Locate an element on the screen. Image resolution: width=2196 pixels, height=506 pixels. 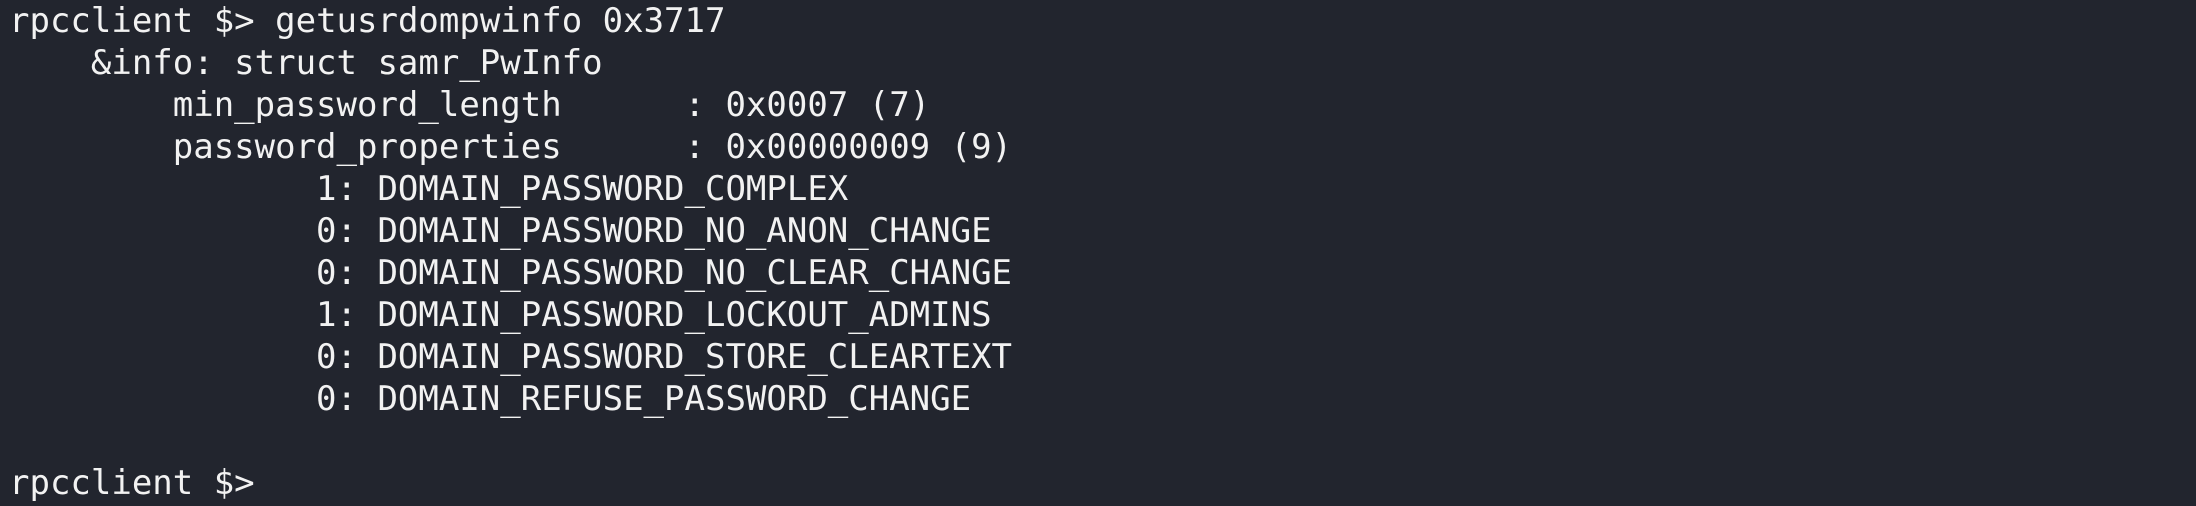
output-line-flag-store-cleartext: 0: DOMAIN_PASSWORD_STORE_CLEARTEXT is located at coordinates (511, 357).